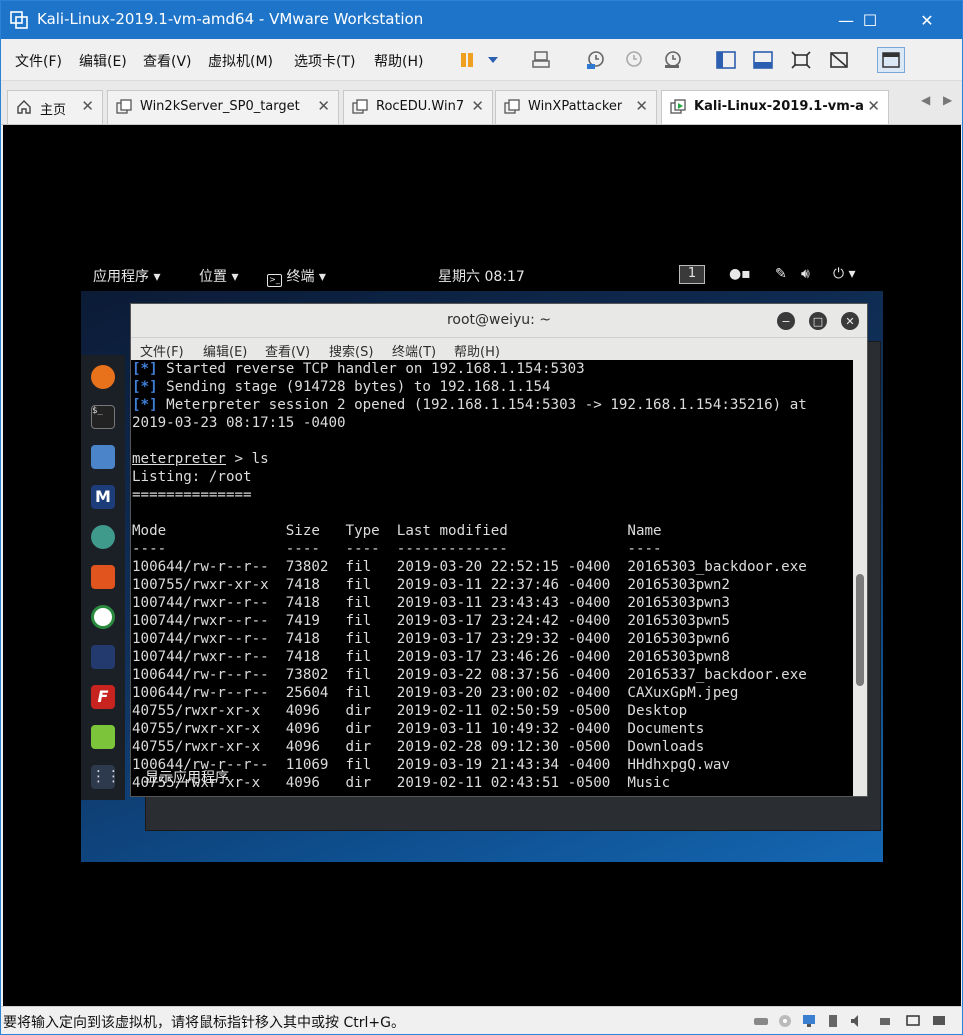 Image resolution: width=963 pixels, height=1035 pixels. I want to click on terminal-menu-view: 查看(V), so click(287, 350).